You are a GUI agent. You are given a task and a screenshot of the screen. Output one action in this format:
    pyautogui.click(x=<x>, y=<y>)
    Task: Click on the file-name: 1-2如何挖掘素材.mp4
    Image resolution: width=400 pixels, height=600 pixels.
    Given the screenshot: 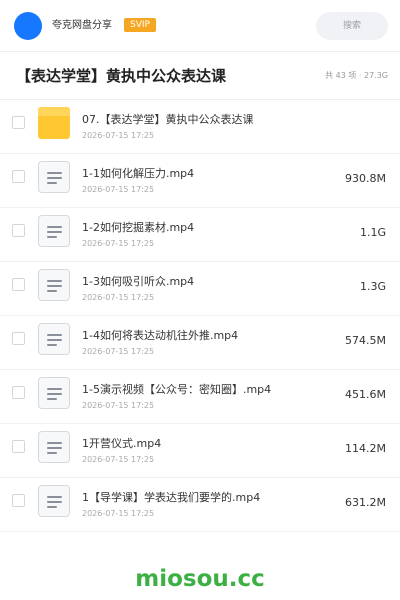 What is the action you would take?
    pyautogui.click(x=138, y=227)
    